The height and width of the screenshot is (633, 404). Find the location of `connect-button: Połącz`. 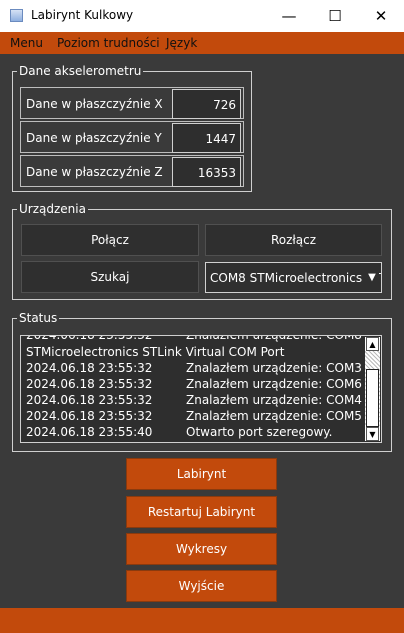

connect-button: Połącz is located at coordinates (110, 240).